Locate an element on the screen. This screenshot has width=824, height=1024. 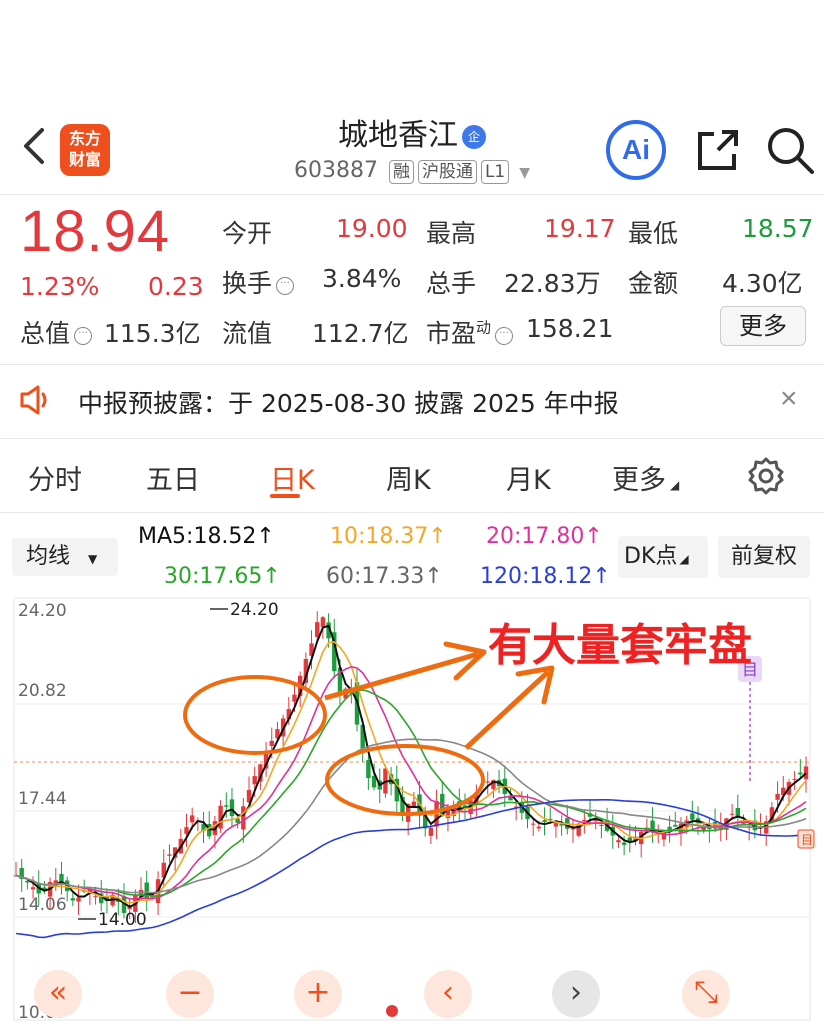
corner-arrow-icon: ◢ is located at coordinates (675, 485).